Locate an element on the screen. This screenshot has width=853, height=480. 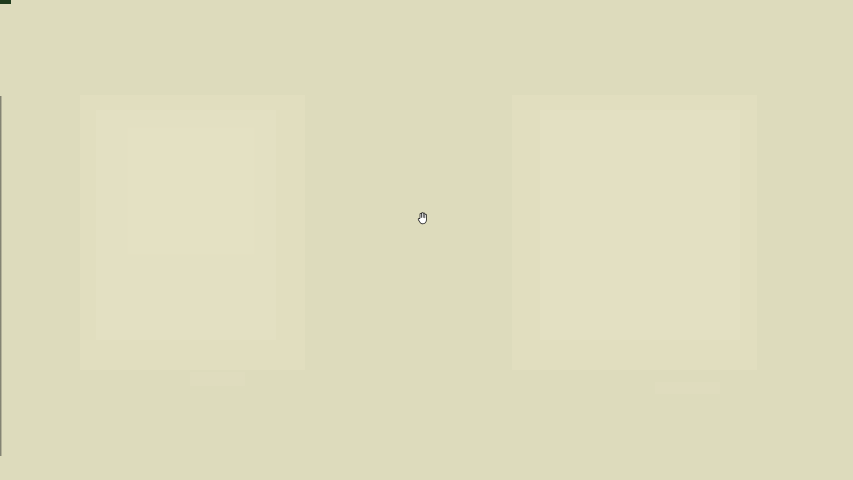
faint-strip-left is located at coordinates (217, 379).